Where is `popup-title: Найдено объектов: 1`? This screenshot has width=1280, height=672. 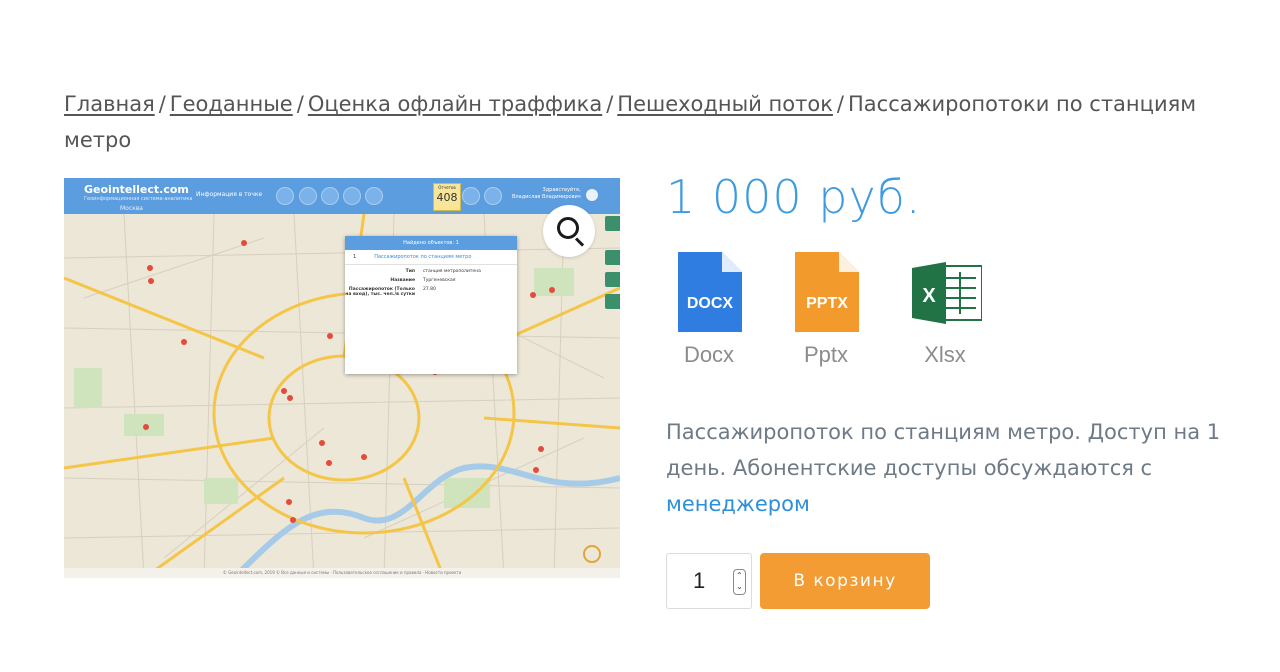
popup-title: Найдено объектов: 1 is located at coordinates (431, 243).